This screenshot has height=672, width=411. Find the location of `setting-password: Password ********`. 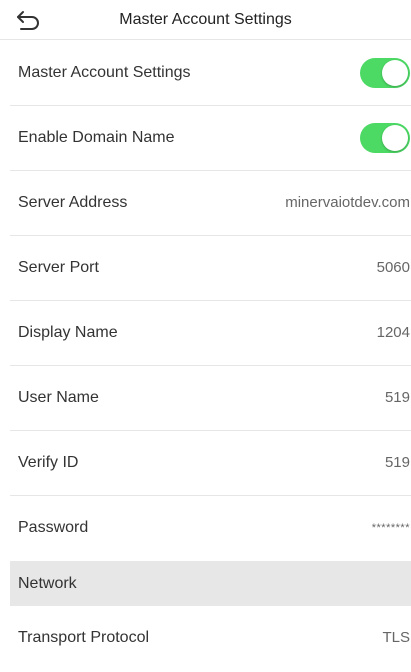

setting-password: Password ******** is located at coordinates (210, 528).